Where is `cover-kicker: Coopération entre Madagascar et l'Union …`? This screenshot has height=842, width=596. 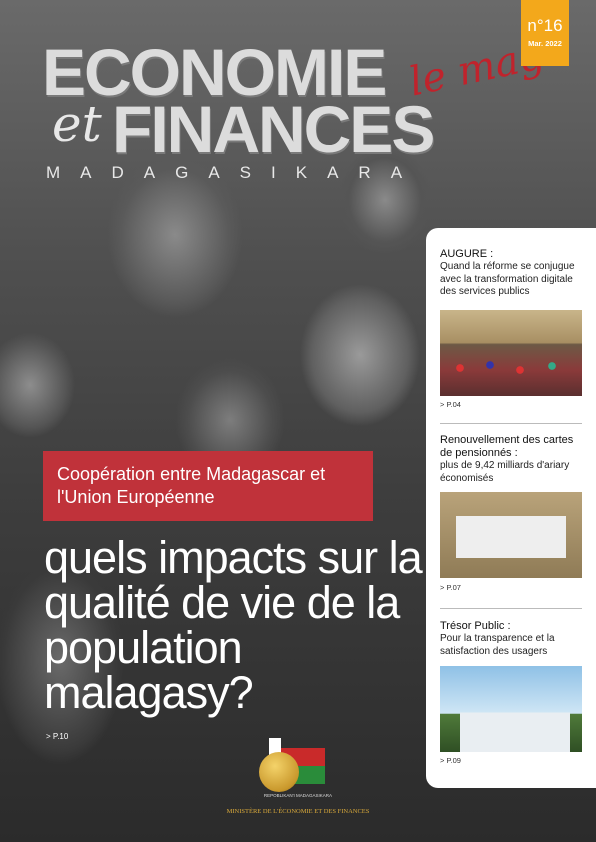 cover-kicker: Coopération entre Madagascar et l'Union … is located at coordinates (191, 485).